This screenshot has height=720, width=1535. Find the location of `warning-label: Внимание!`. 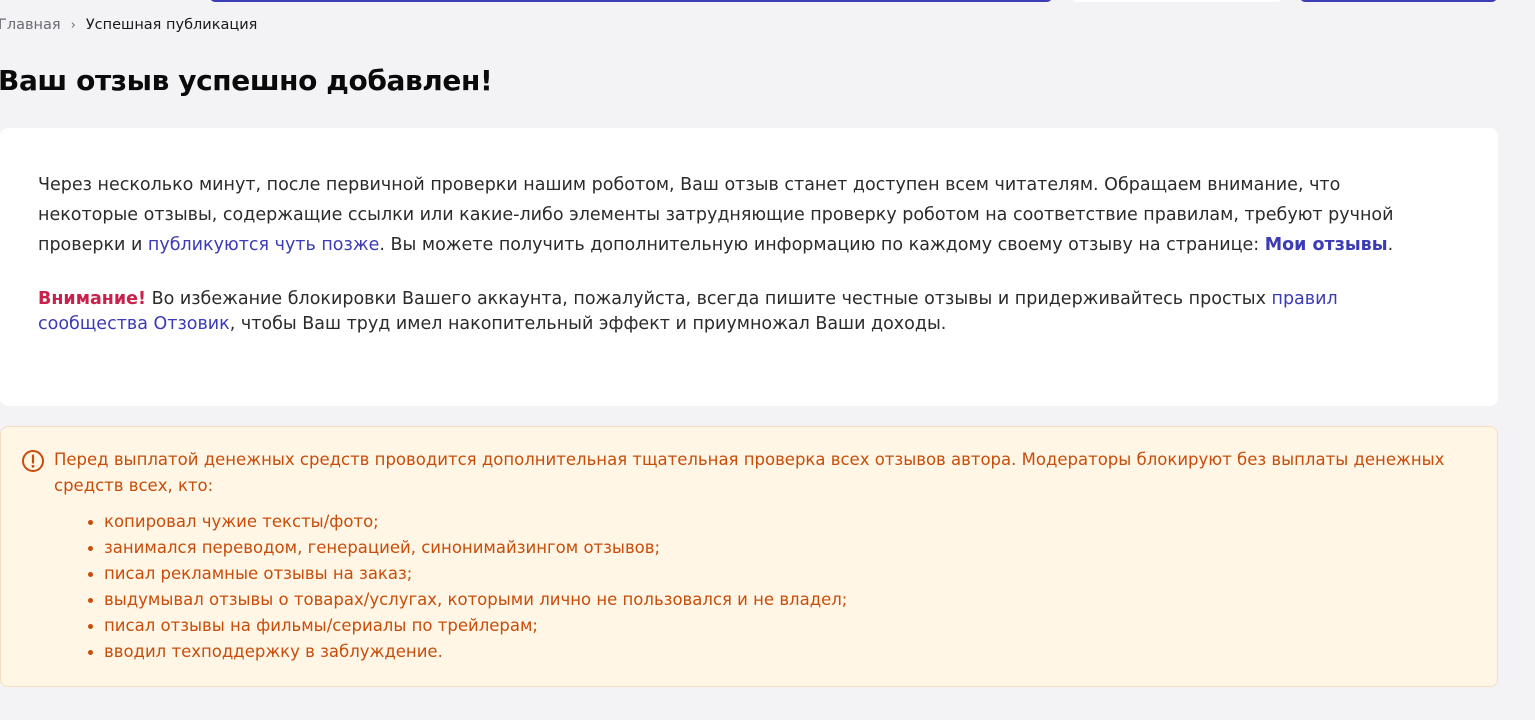

warning-label: Внимание! is located at coordinates (92, 299).